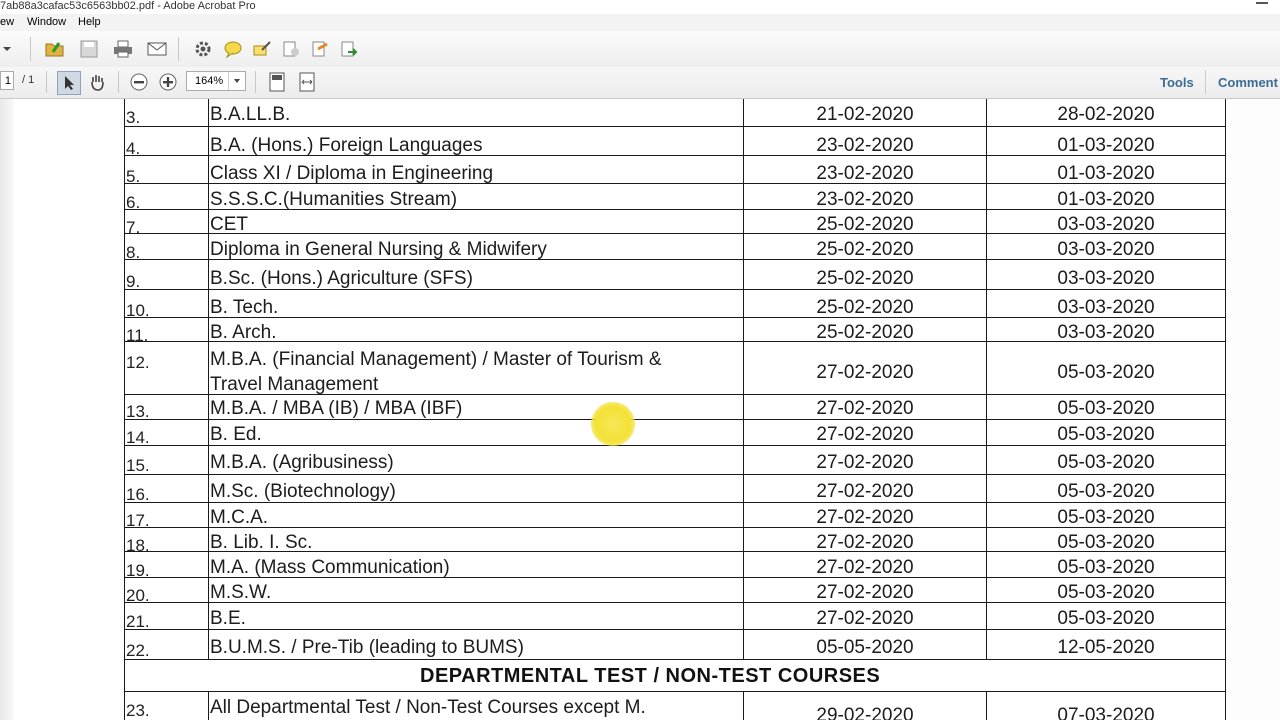 The height and width of the screenshot is (720, 1280). I want to click on zoom-level-select: 164%, so click(216, 81).